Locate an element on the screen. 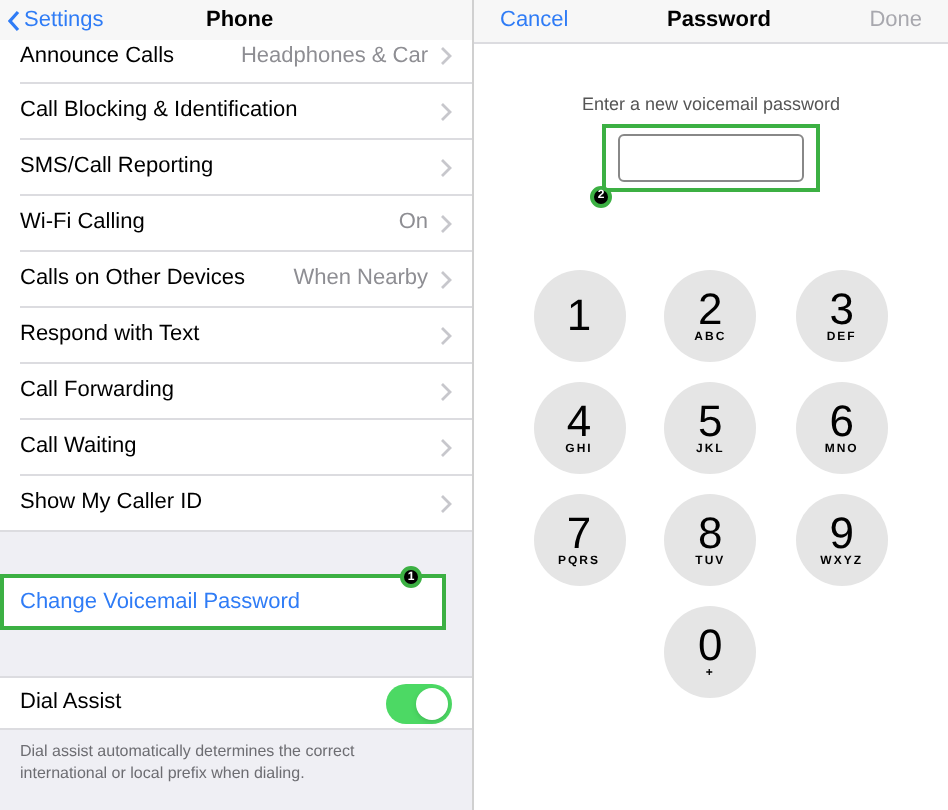  back-button: Settings is located at coordinates (56, 20).